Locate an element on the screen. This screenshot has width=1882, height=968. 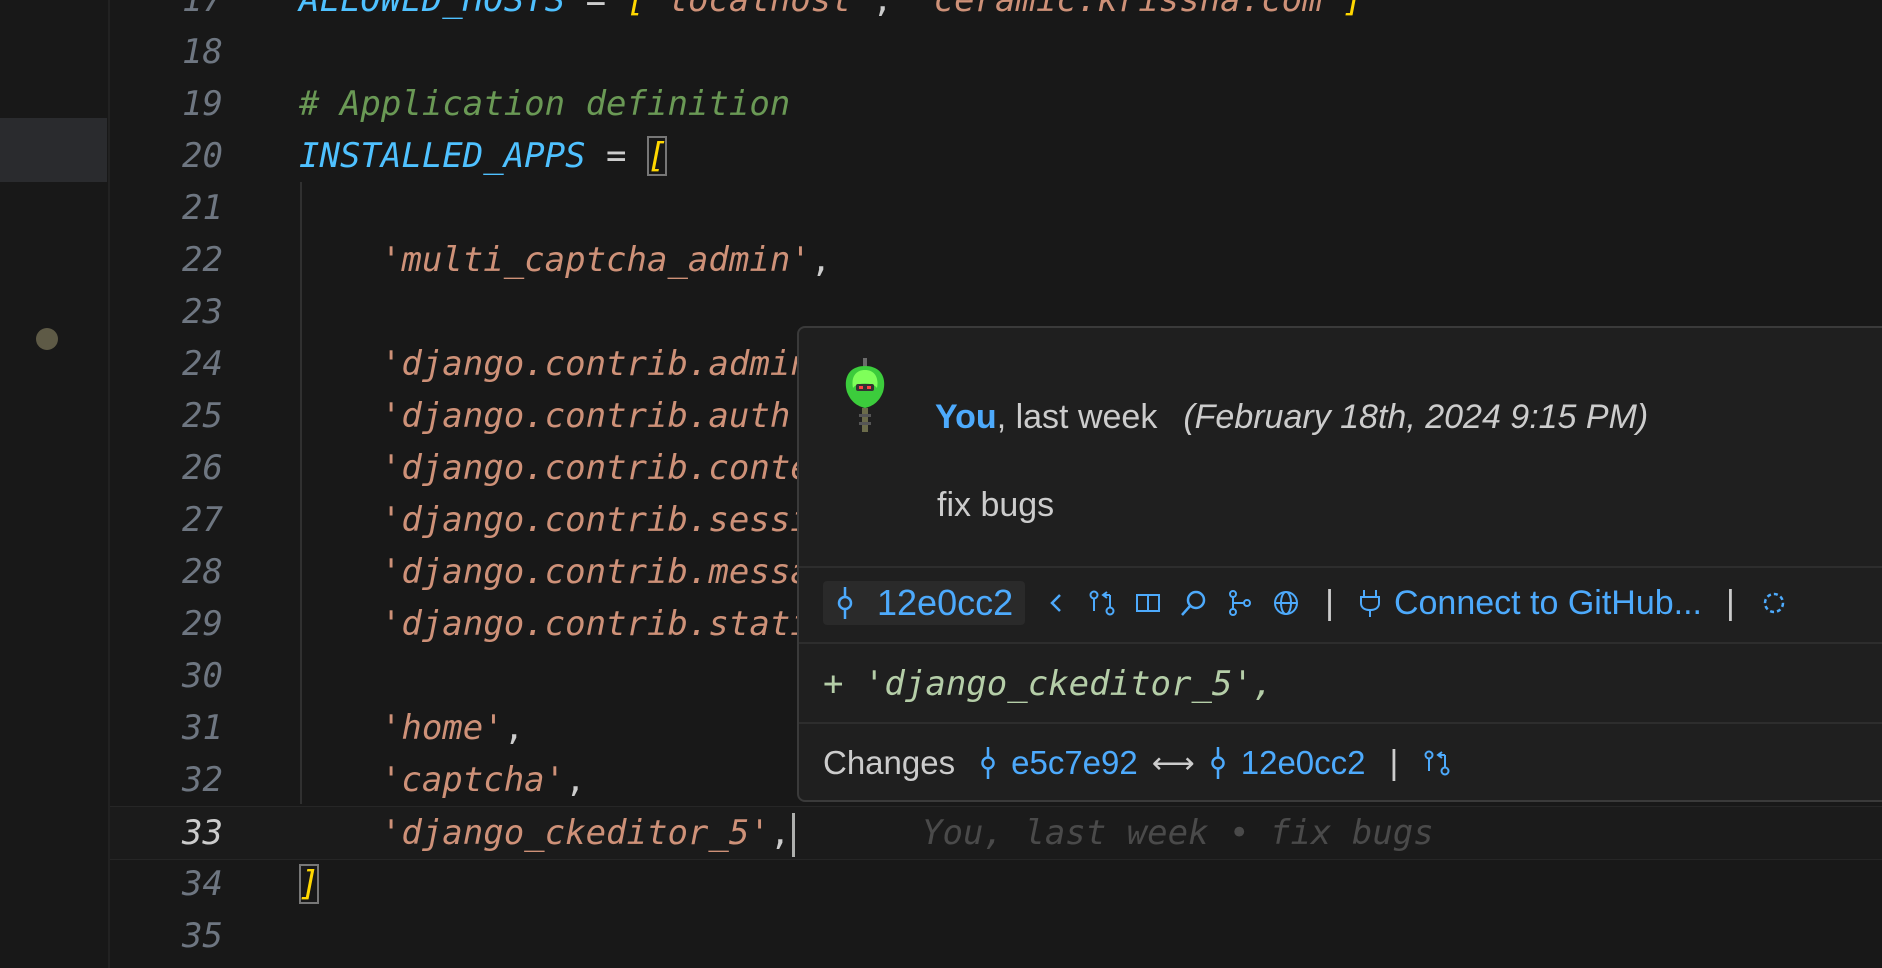
line-number: 30 is located at coordinates (202, 676).